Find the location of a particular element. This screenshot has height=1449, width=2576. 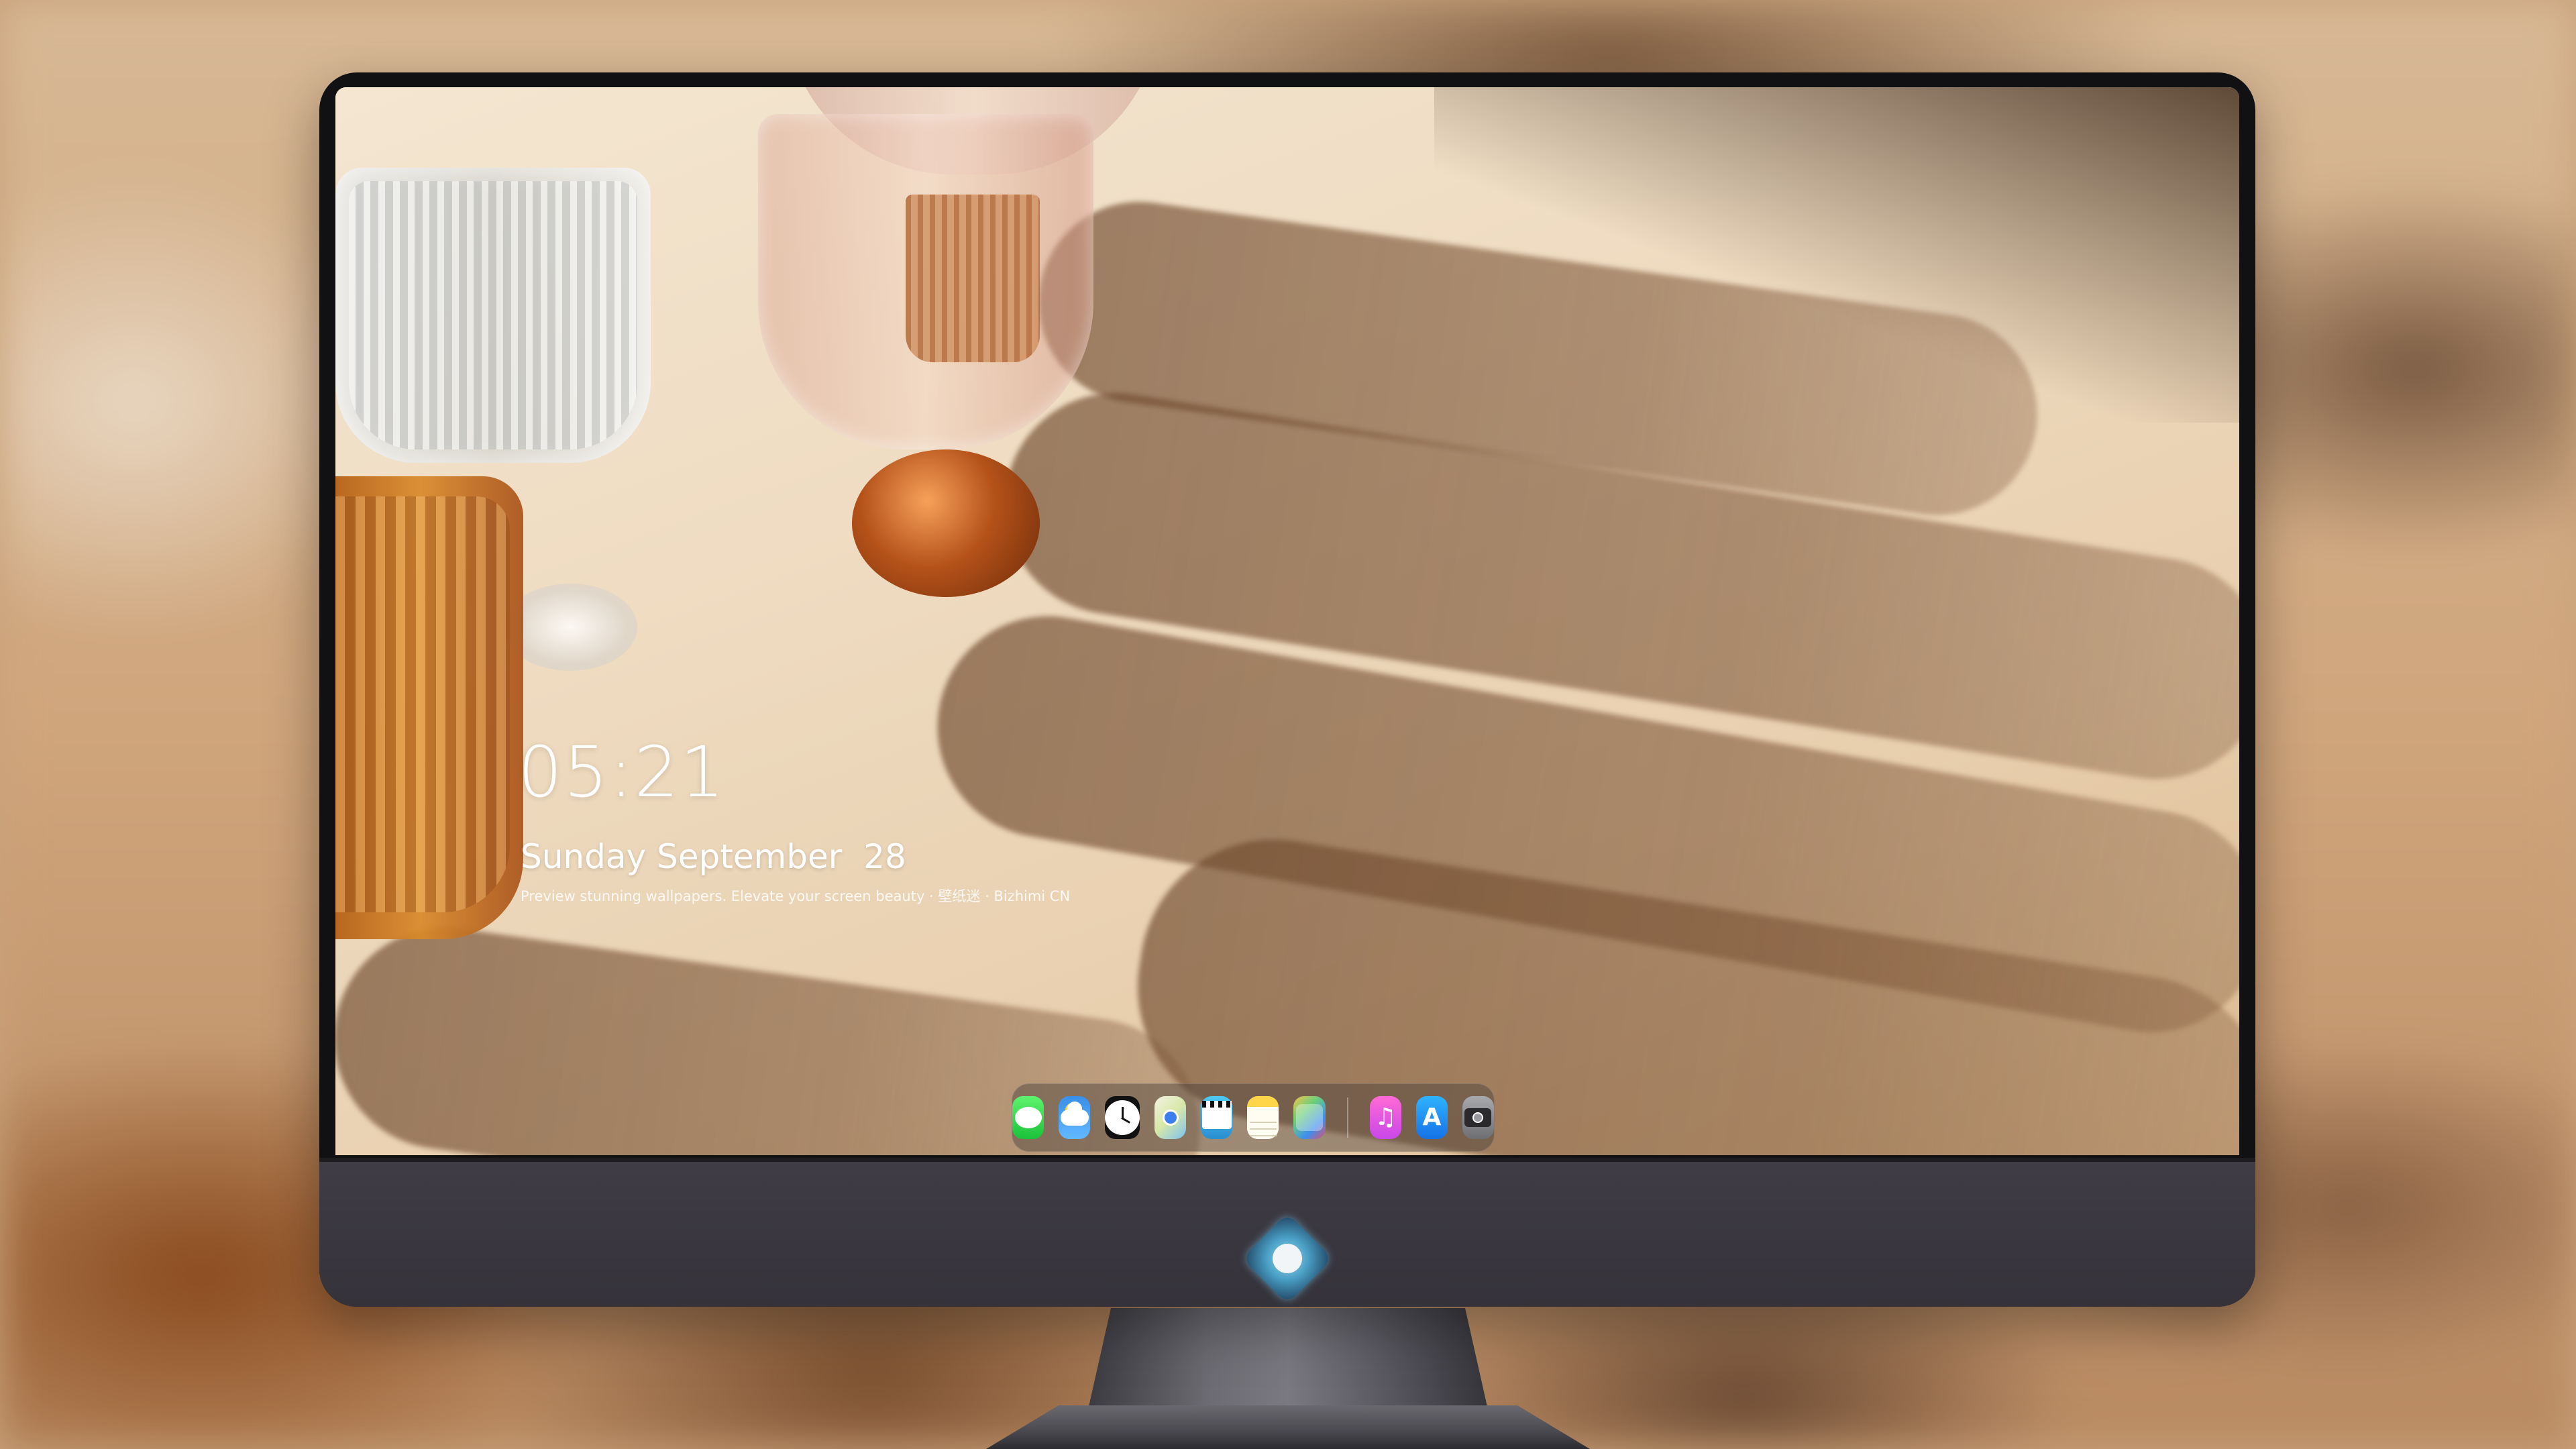

photos-icon is located at coordinates (1309, 1117).